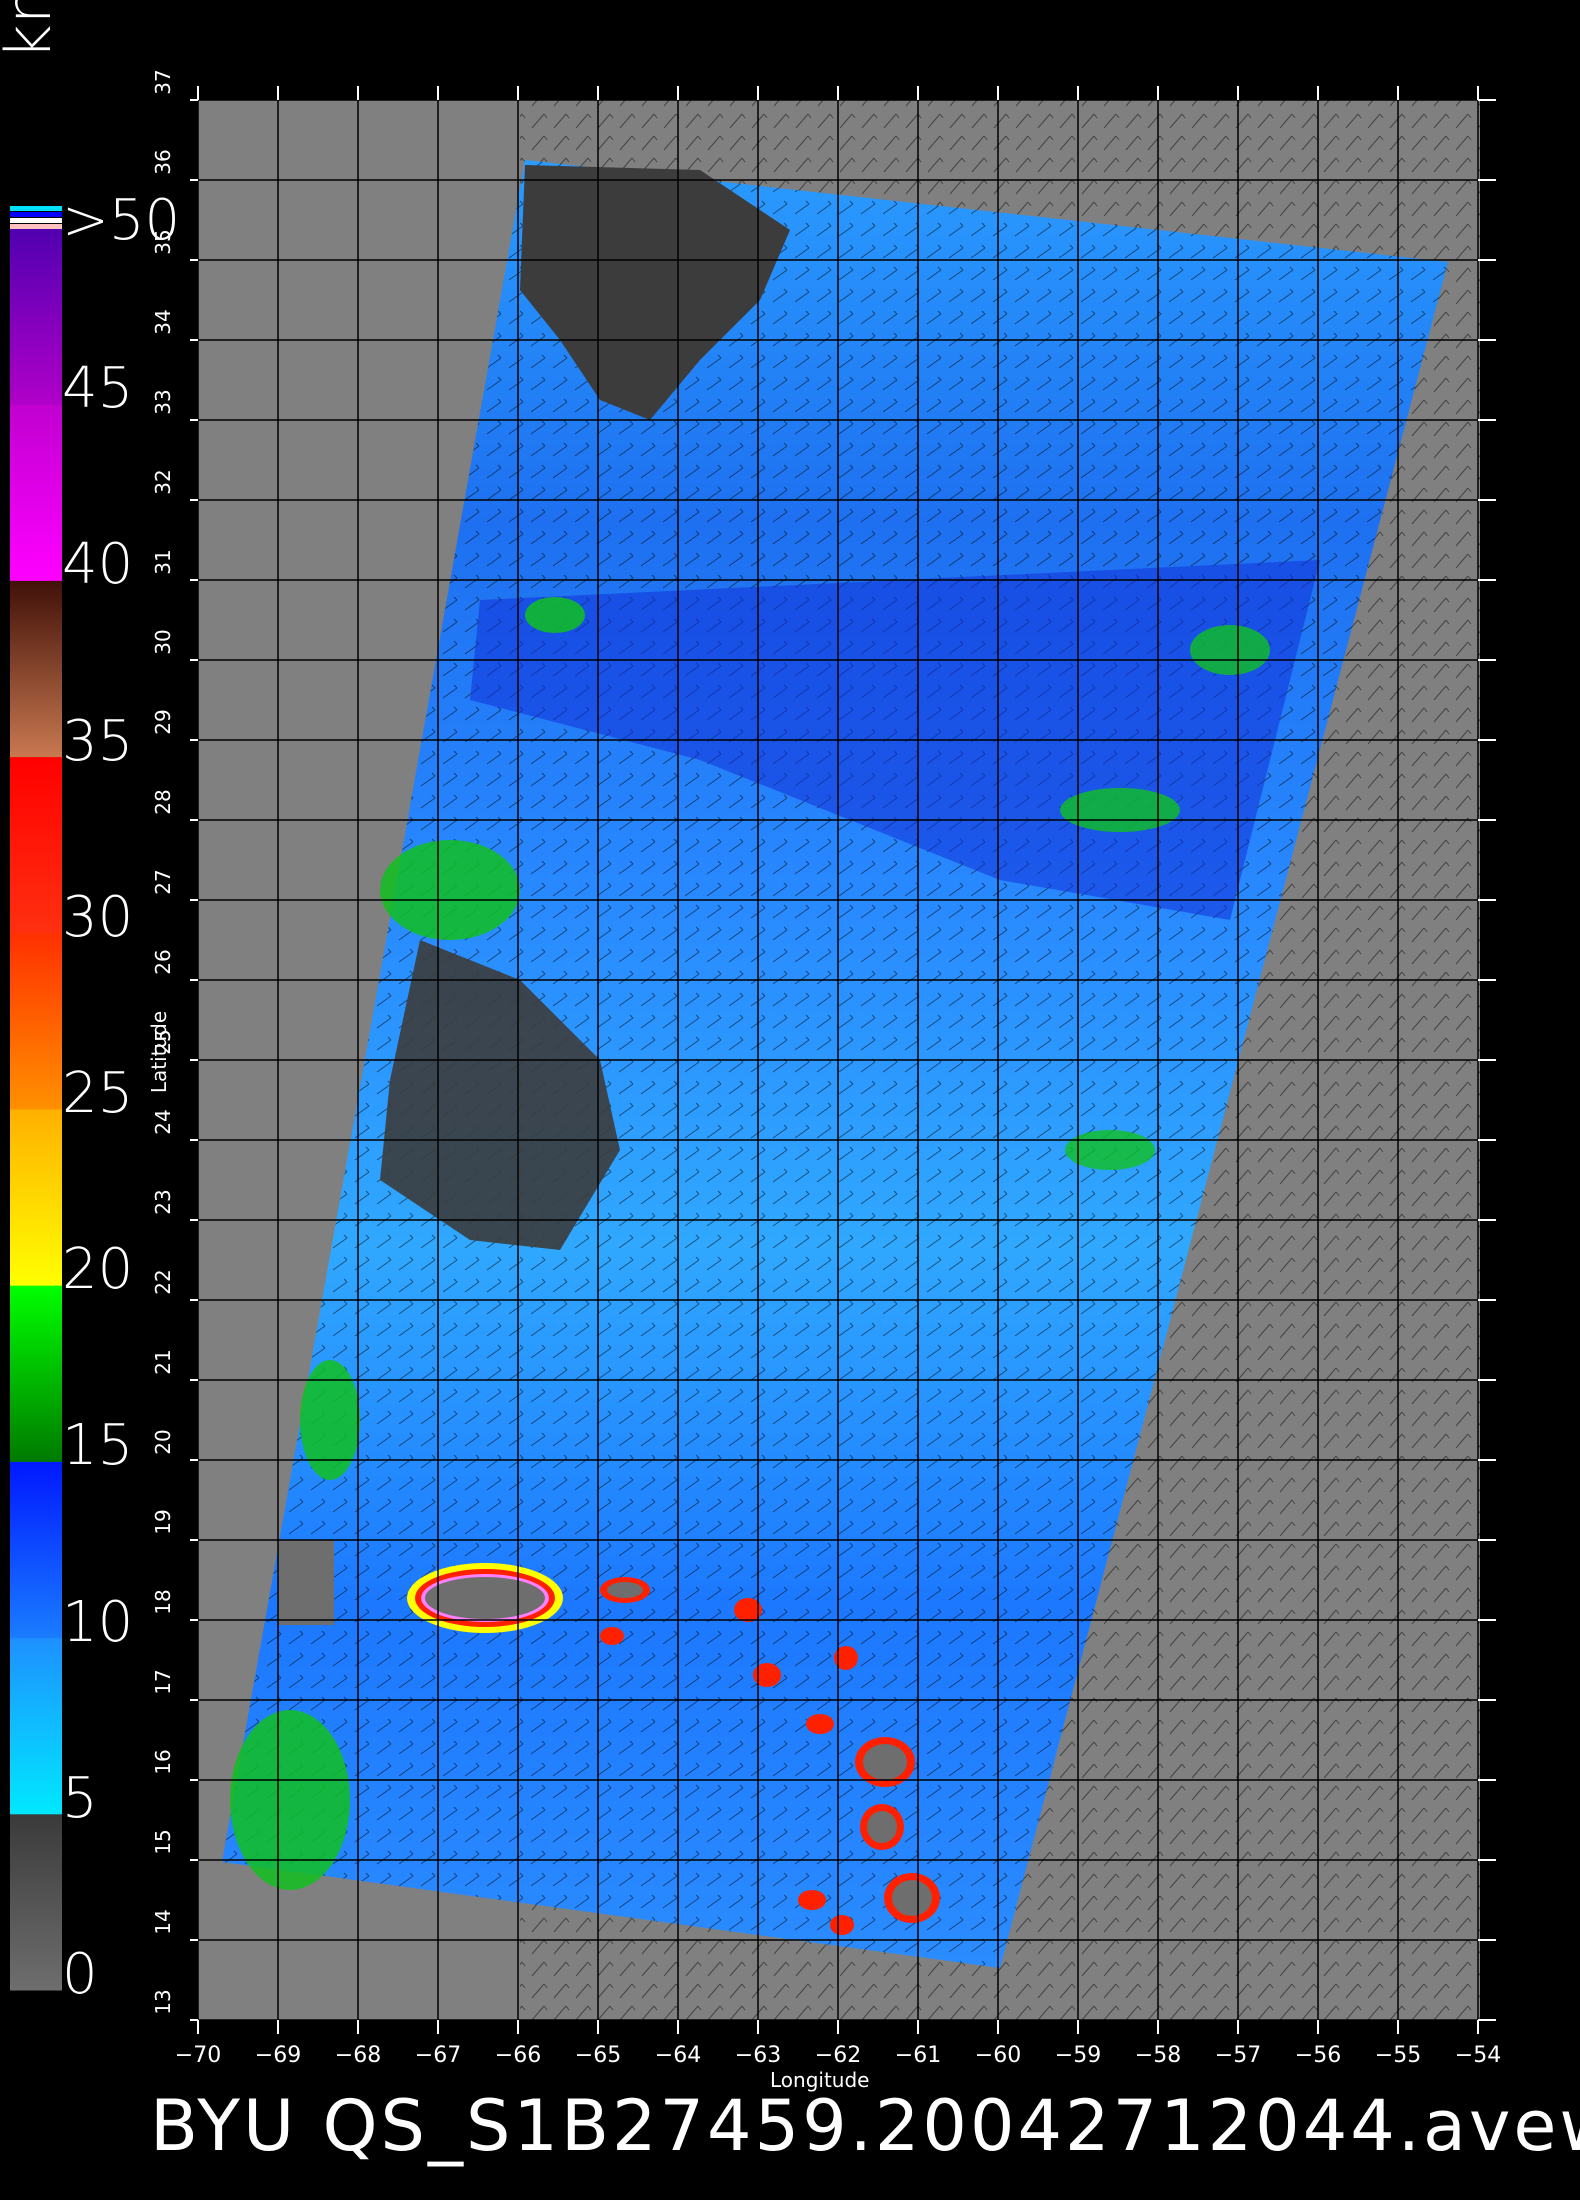 This screenshot has height=2200, width=1580. Describe the element at coordinates (163, 482) in the screenshot. I see `y-tick-label: 32` at that location.